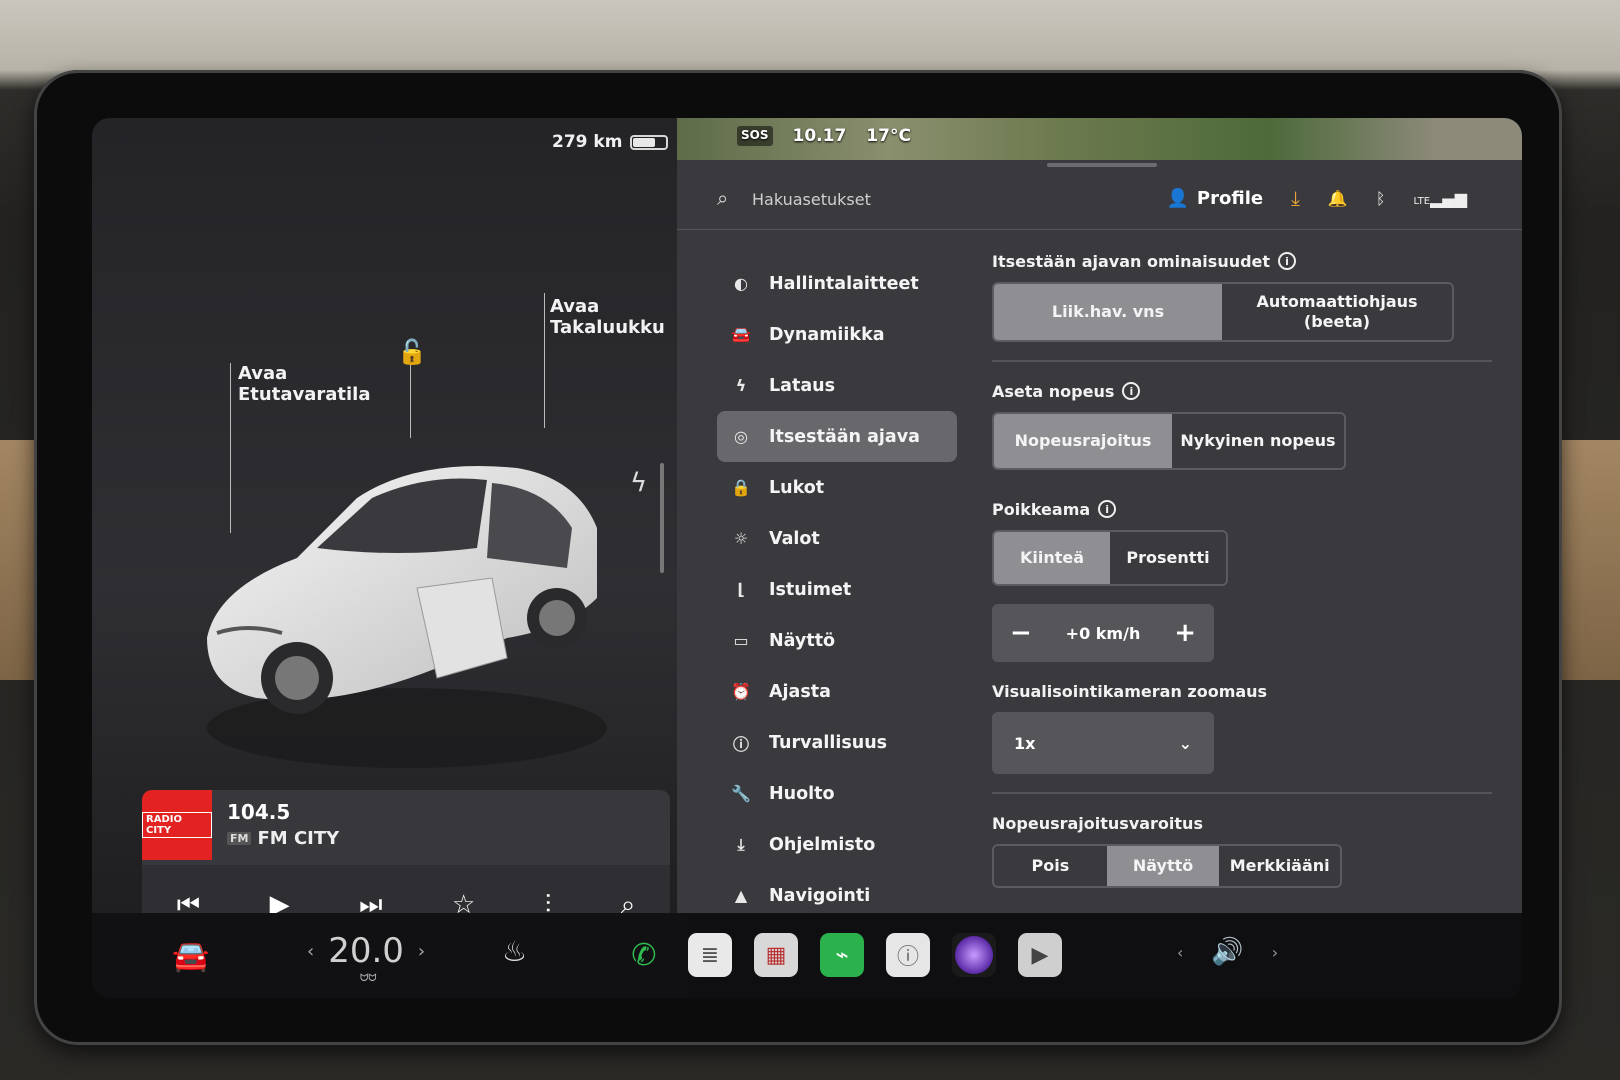 The image size is (1620, 1080). Describe the element at coordinates (368, 978) in the screenshot. I see `defrost-icon: ᗢᗢ` at that location.